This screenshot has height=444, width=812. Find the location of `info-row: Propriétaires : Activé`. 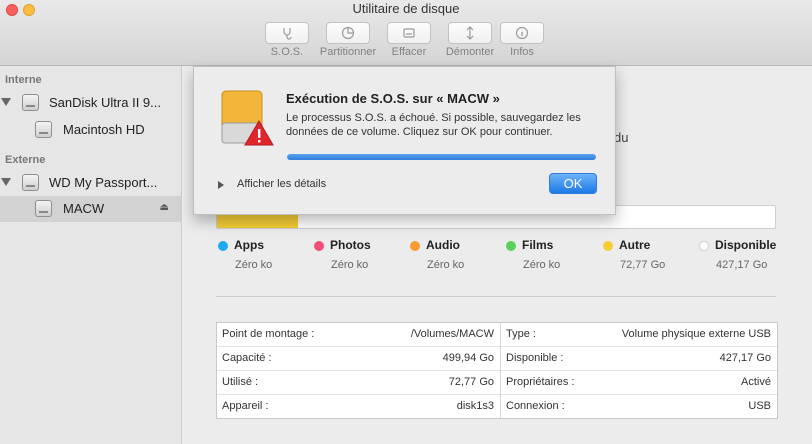

info-row: Propriétaires : Activé is located at coordinates (639, 383).